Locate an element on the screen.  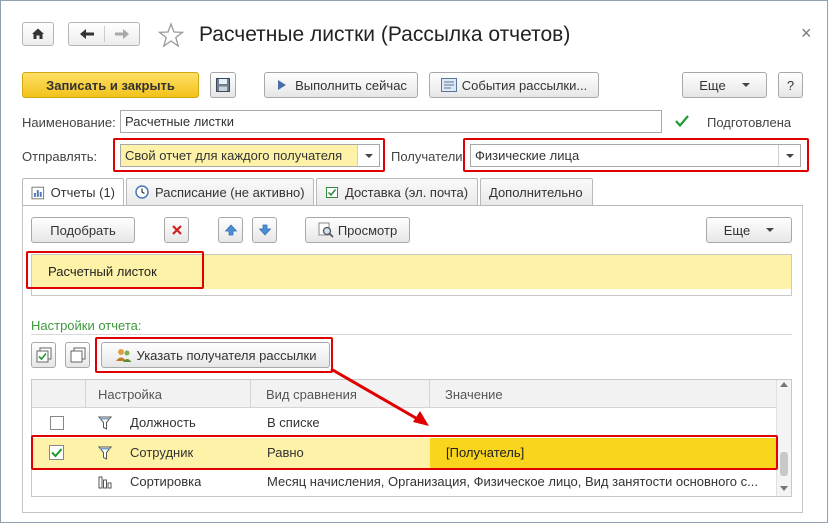
tab-schedule: Расписание (не активно) is located at coordinates (220, 191).